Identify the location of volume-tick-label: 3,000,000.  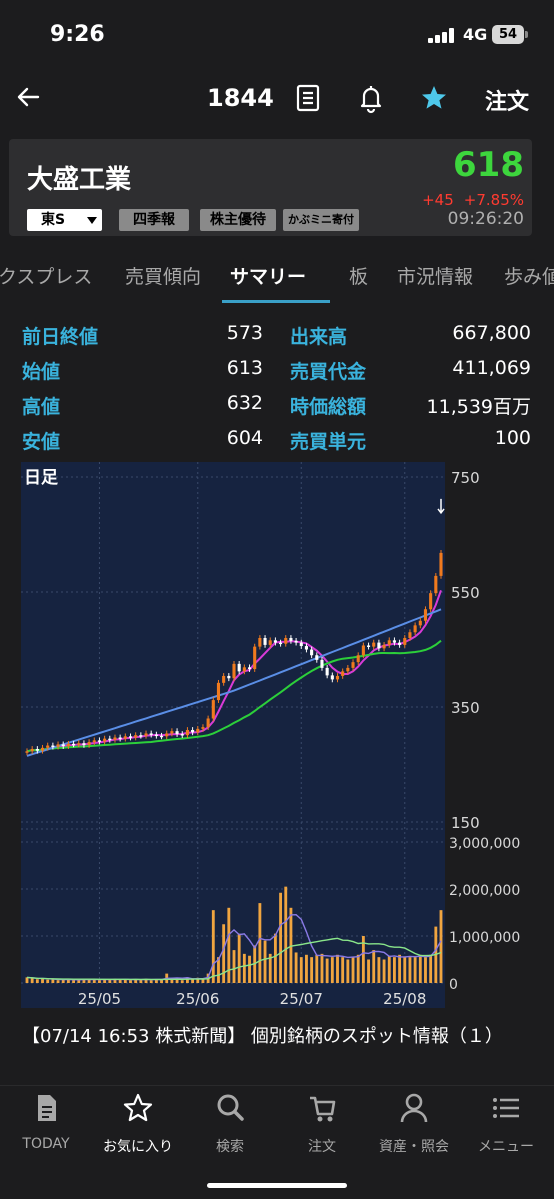
(484, 844).